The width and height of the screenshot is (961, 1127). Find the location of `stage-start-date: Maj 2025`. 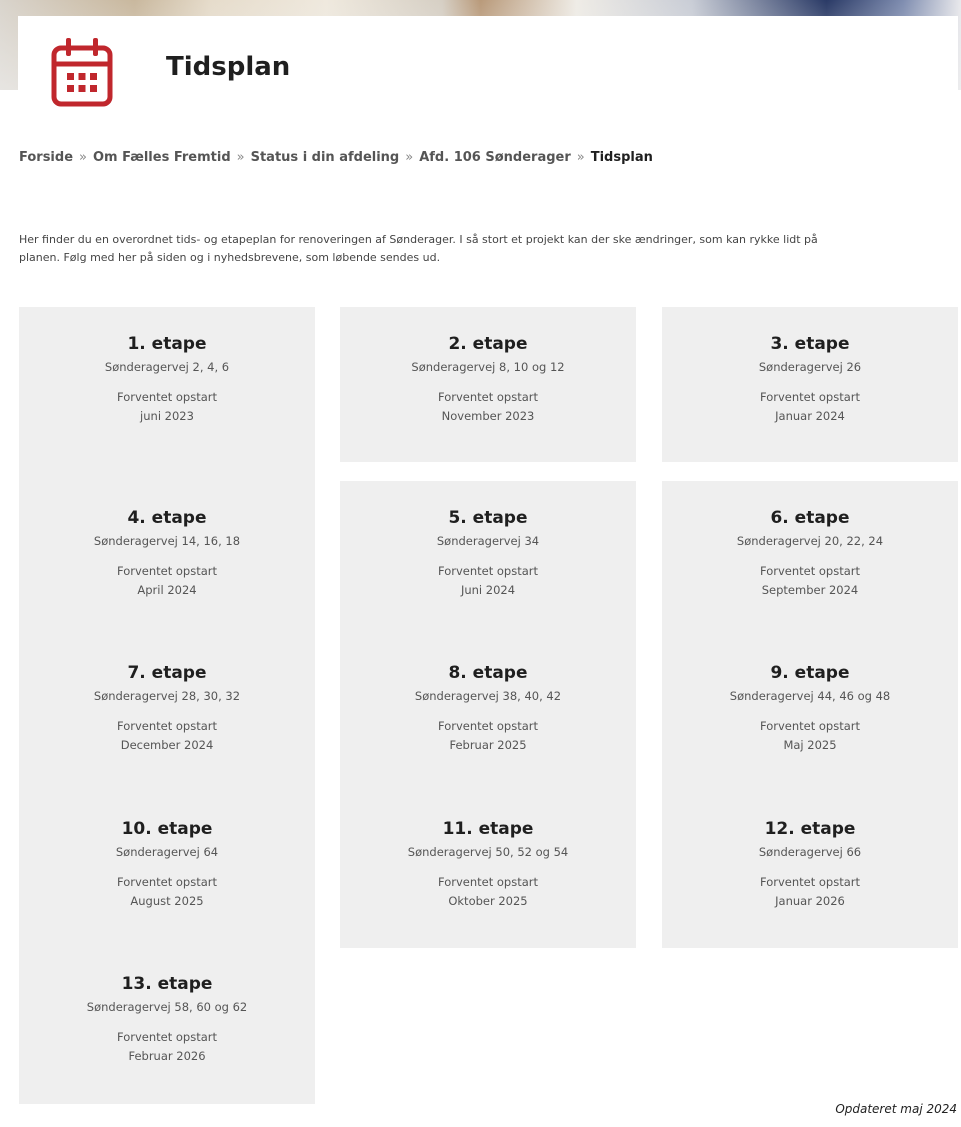

stage-start-date: Maj 2025 is located at coordinates (810, 745).